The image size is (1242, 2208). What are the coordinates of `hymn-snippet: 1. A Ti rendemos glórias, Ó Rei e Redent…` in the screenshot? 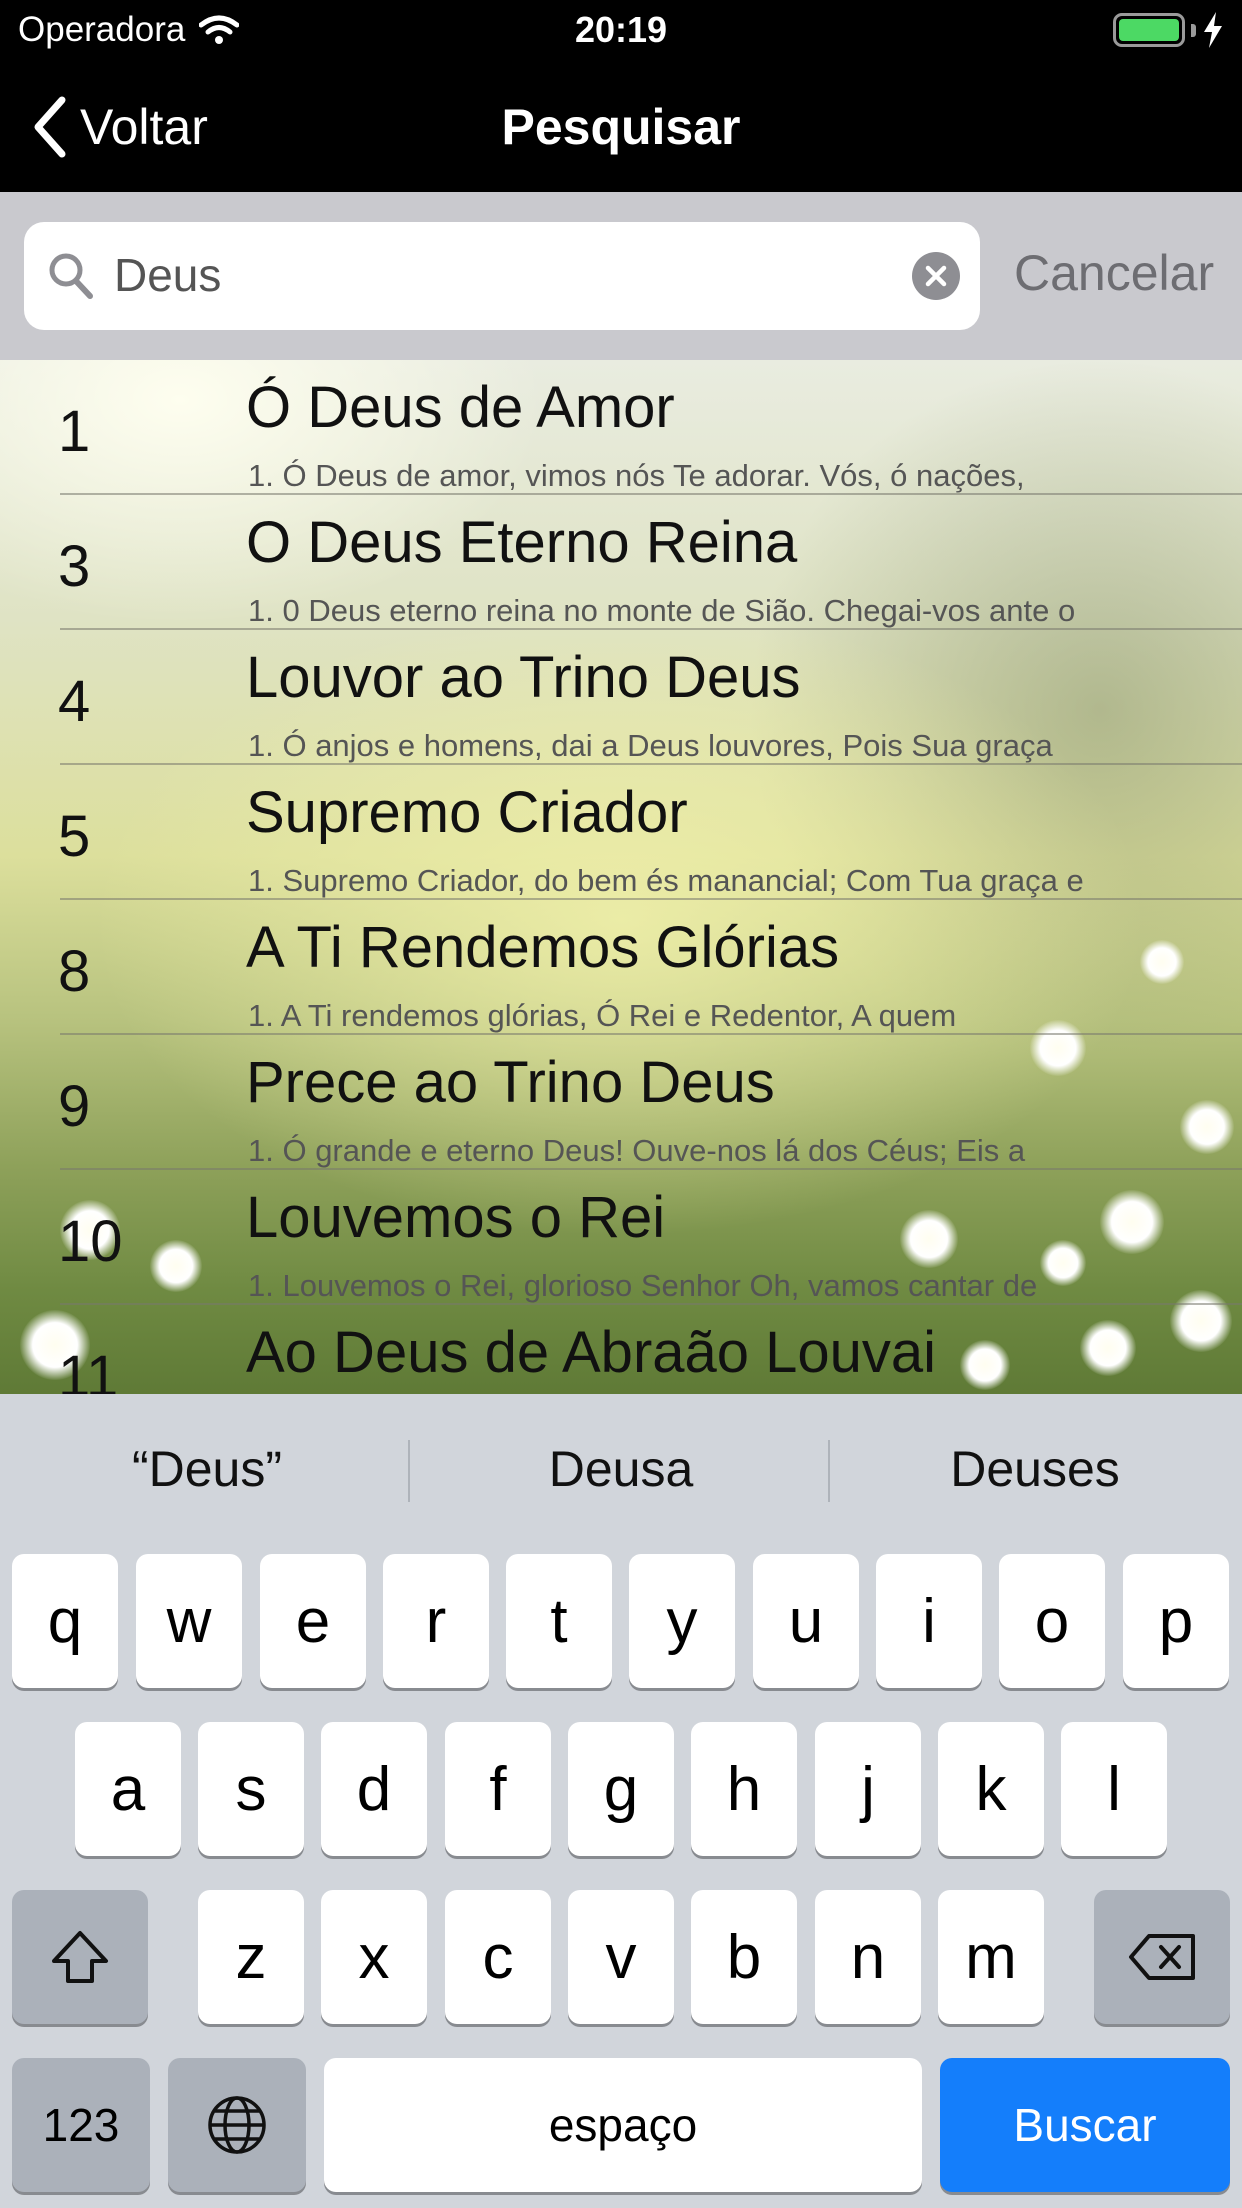 It's located at (602, 1015).